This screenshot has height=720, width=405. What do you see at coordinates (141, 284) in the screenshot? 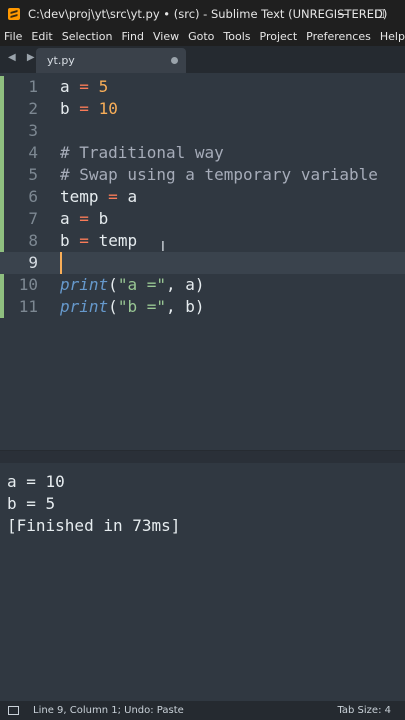
I see `code-token: "a ="` at bounding box center [141, 284].